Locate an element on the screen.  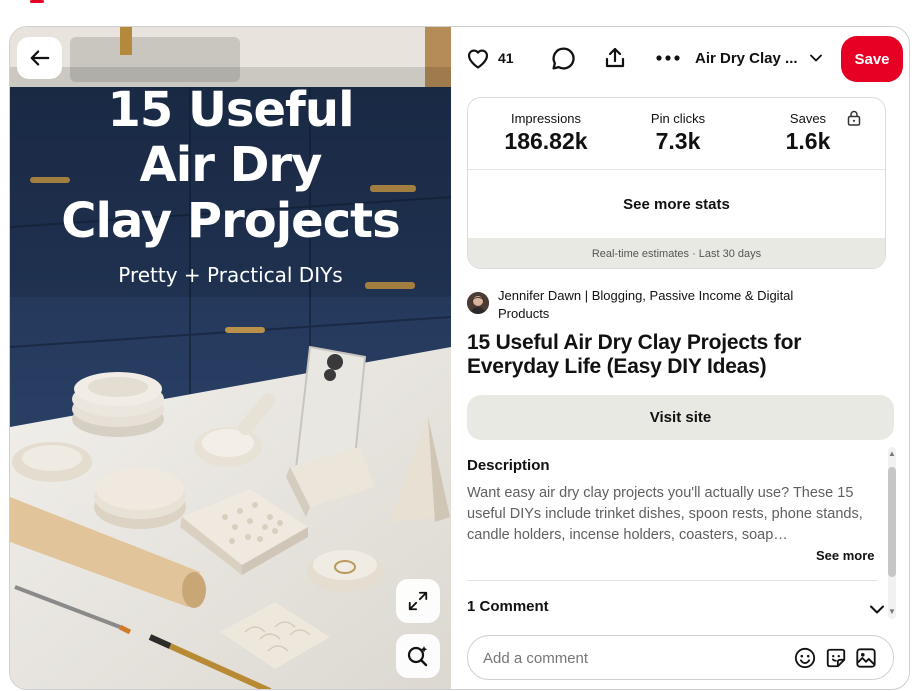
smiley-icon is located at coordinates (805, 658).